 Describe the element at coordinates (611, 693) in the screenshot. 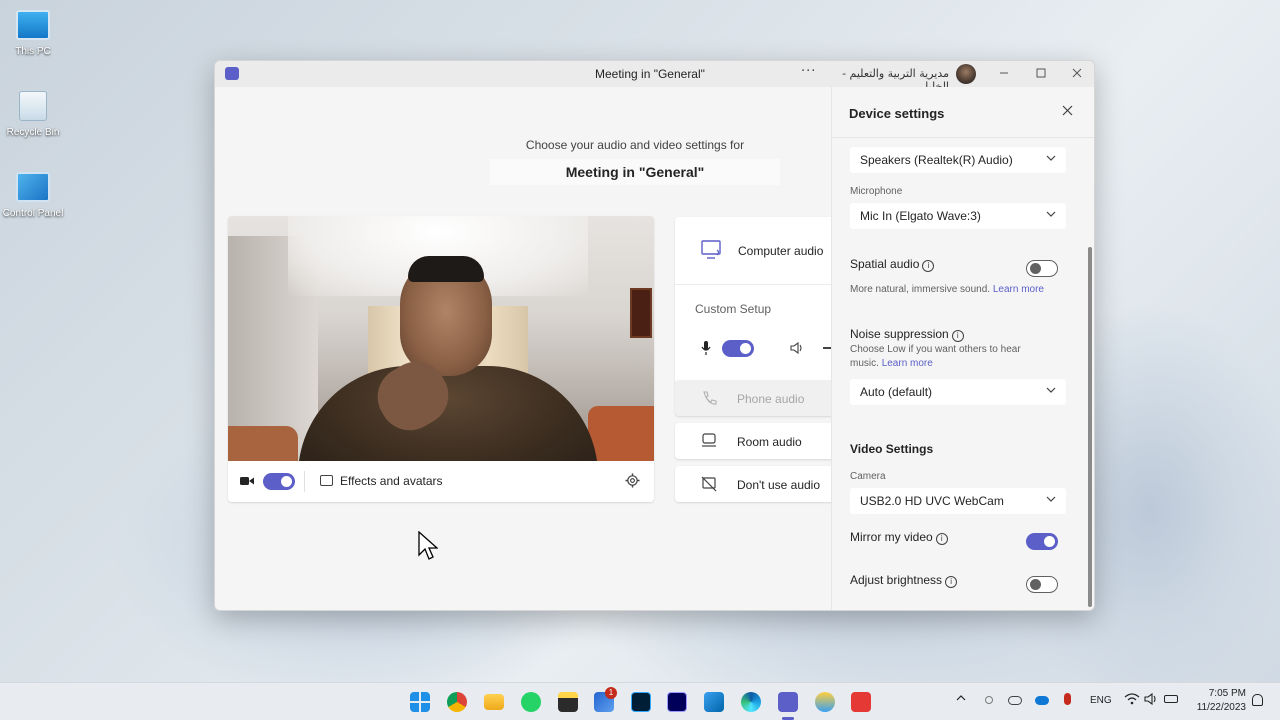

I see `notification-badge: 1` at that location.